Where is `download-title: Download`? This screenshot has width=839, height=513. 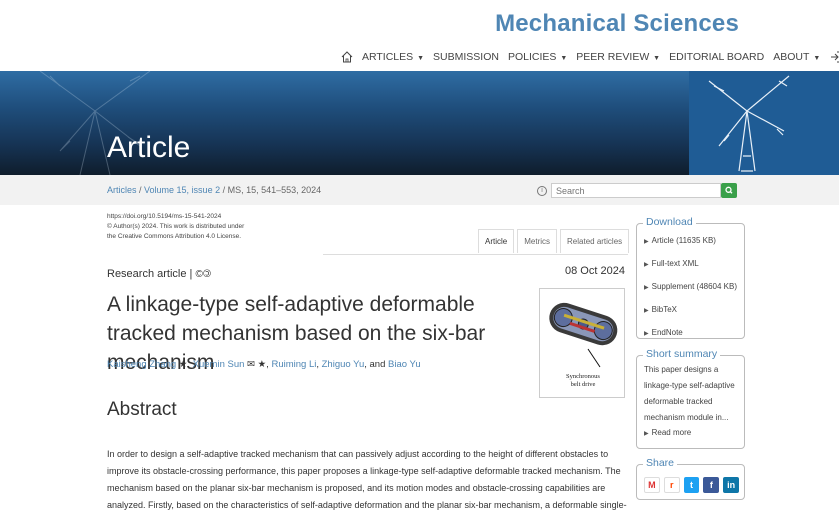
download-title: Download is located at coordinates (669, 222).